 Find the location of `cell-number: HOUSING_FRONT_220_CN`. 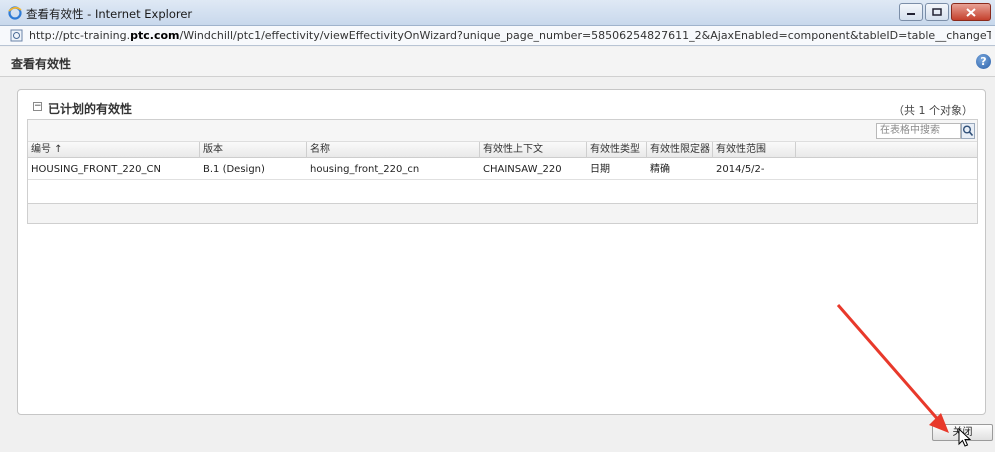

cell-number: HOUSING_FRONT_220_CN is located at coordinates (96, 169).